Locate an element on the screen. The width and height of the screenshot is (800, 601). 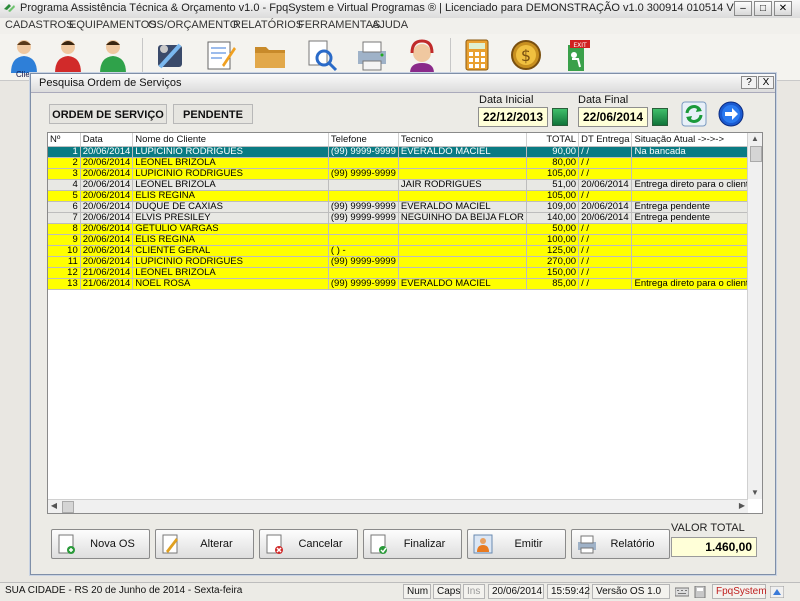
col-header-cliente: Nome do Cliente is located at coordinates (230, 140).